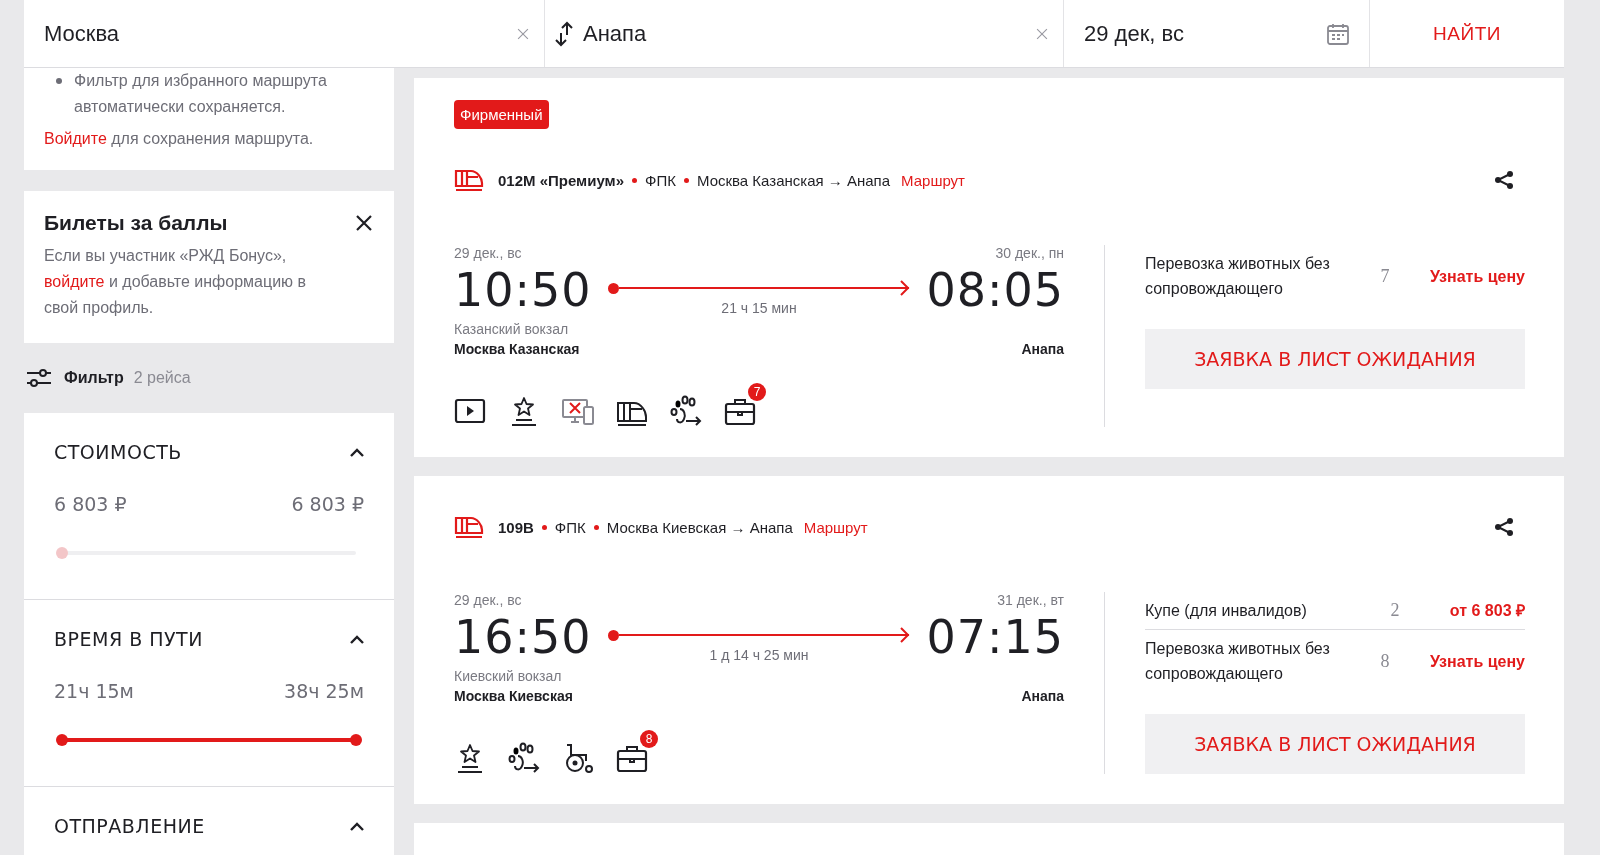 This screenshot has width=1600, height=855. Describe the element at coordinates (74, 281) in the screenshot. I see `login-link: войдите` at that location.